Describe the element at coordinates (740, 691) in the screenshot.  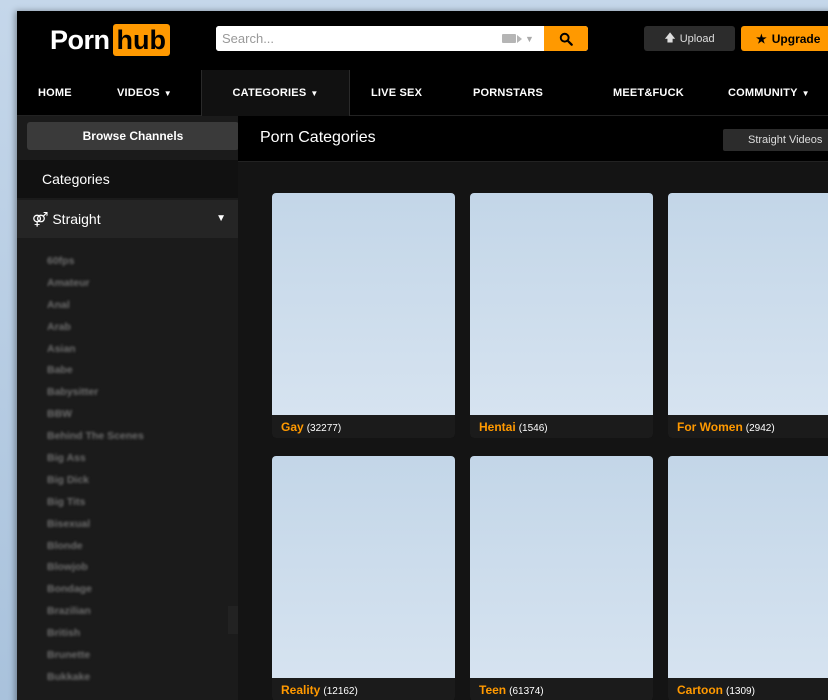
I see `category-count: (1309)` at that location.